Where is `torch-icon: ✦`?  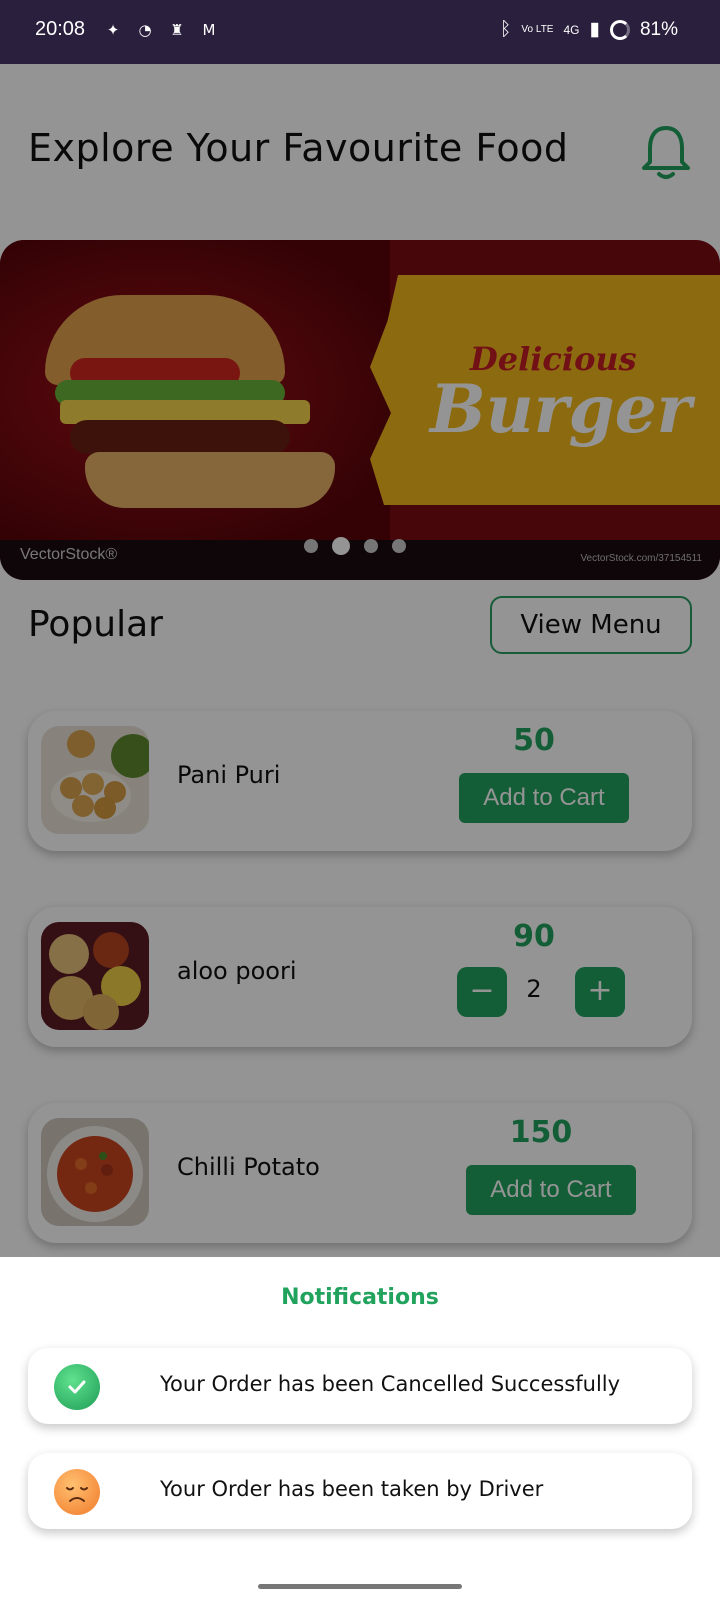
torch-icon: ✦ is located at coordinates (113, 30).